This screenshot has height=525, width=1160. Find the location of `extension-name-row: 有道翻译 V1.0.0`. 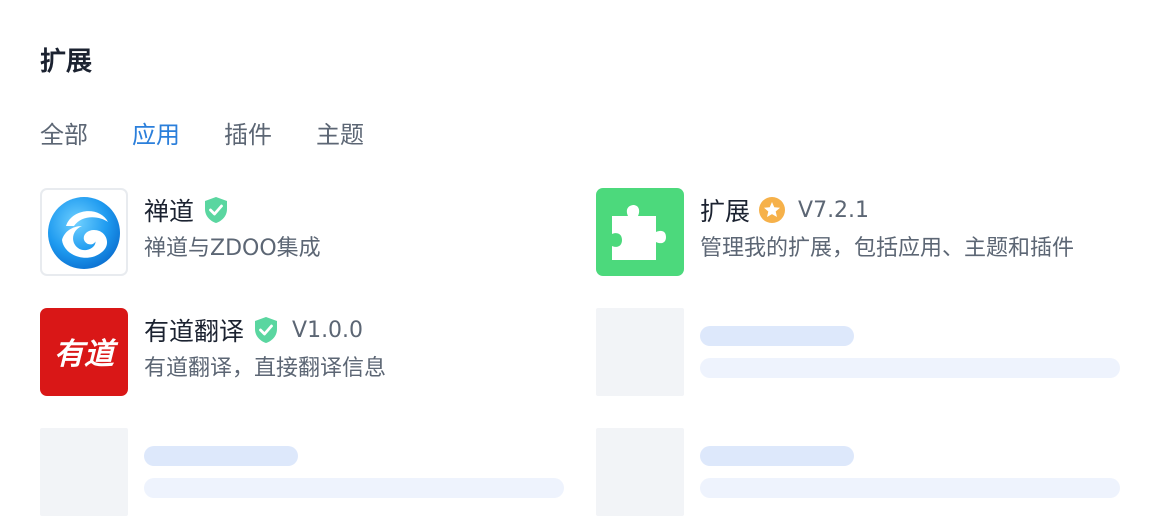

extension-name-row: 有道翻译 V1.0.0 is located at coordinates (253, 330).